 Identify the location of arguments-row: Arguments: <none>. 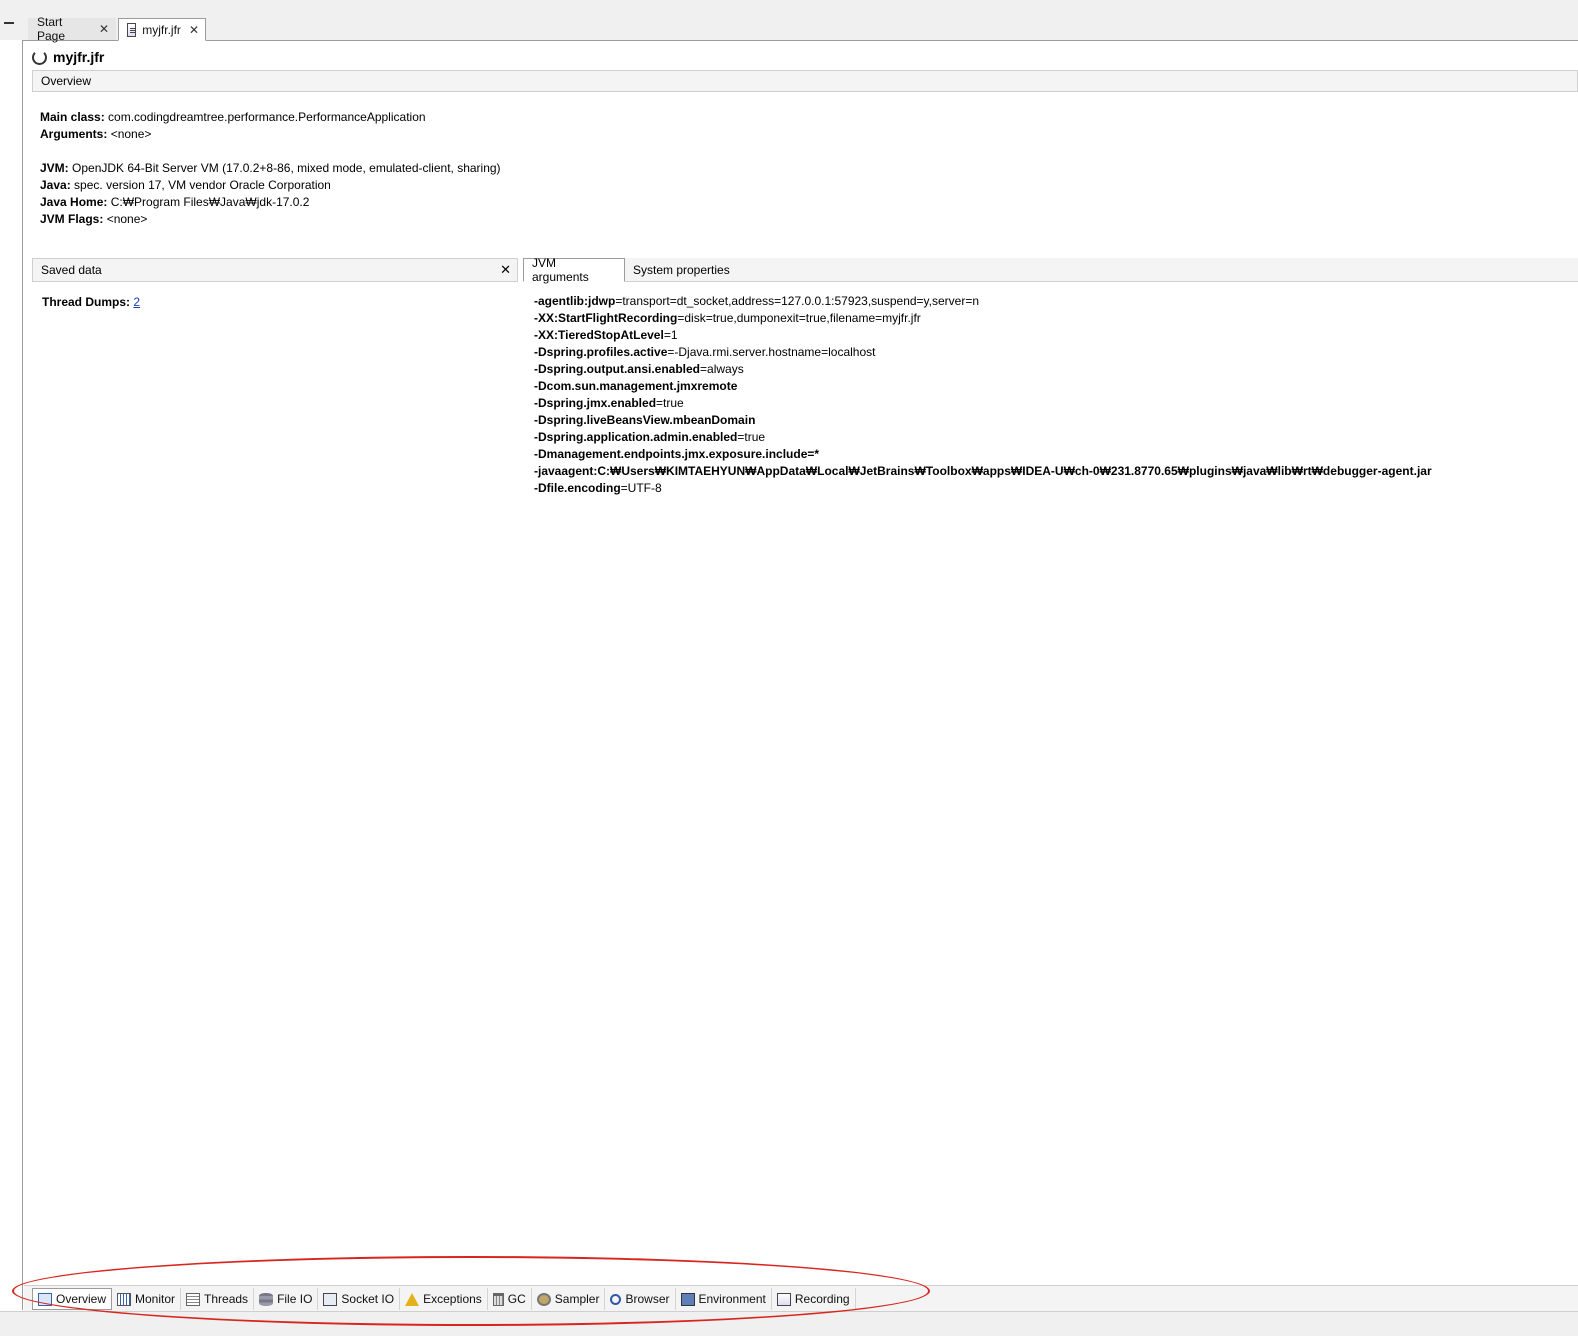
(270, 134).